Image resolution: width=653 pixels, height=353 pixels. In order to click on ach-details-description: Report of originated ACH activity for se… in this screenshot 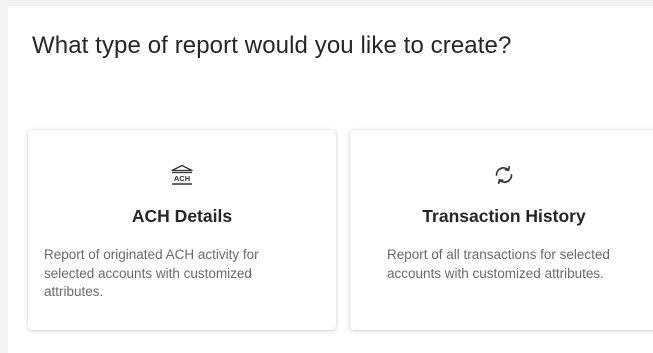, I will do `click(151, 273)`.